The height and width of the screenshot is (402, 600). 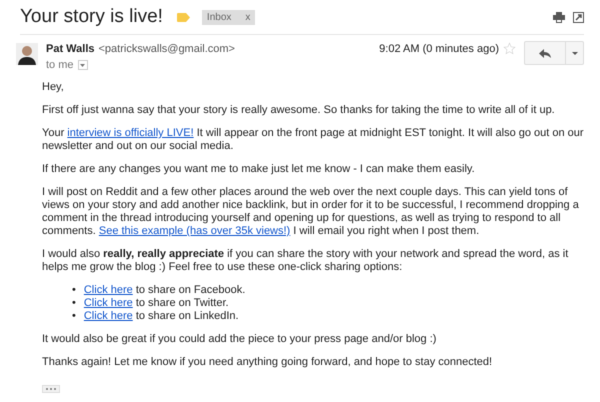 What do you see at coordinates (313, 140) in the screenshot?
I see `paragraph: Your interview is officially LIVE! It will appear on the front page at midnight EST tonight. It will also go out on our newsletter and out on our social media.` at bounding box center [313, 140].